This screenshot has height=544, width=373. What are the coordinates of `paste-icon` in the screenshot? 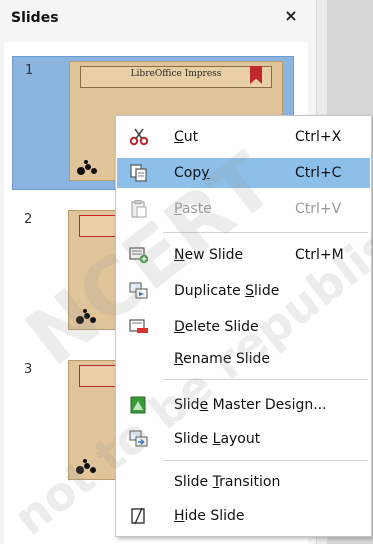 It's located at (139, 209).